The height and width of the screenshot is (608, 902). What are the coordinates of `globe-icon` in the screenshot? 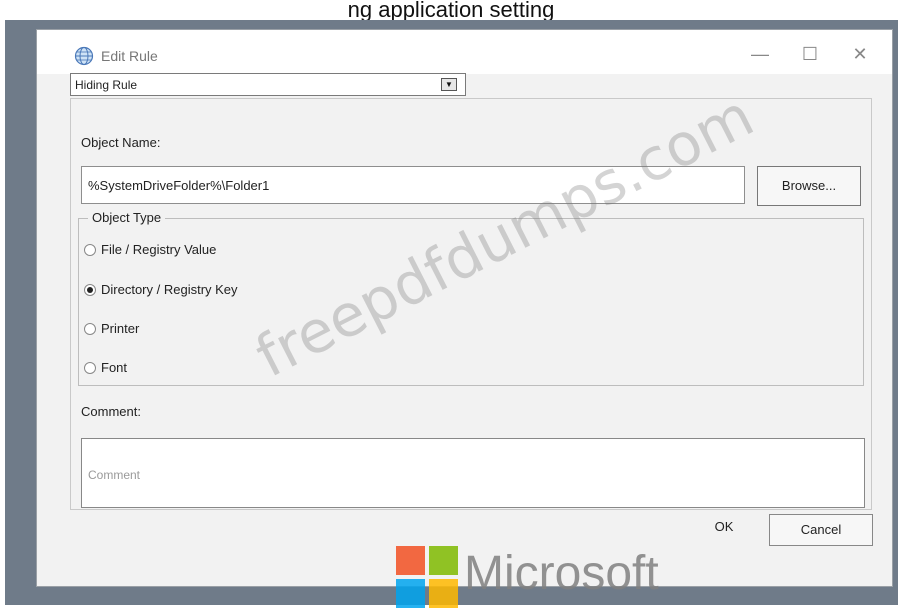 It's located at (84, 56).